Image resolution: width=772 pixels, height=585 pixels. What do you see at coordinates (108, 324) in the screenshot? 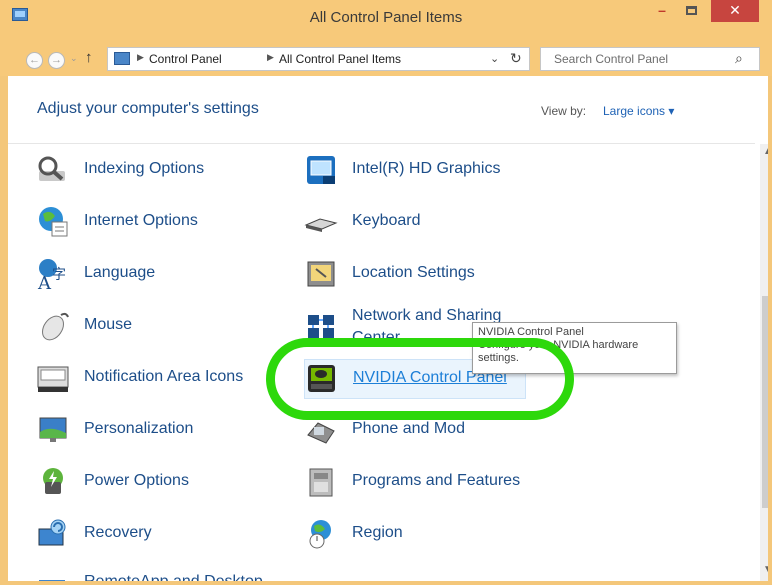
I see `item-label: Mouse` at bounding box center [108, 324].